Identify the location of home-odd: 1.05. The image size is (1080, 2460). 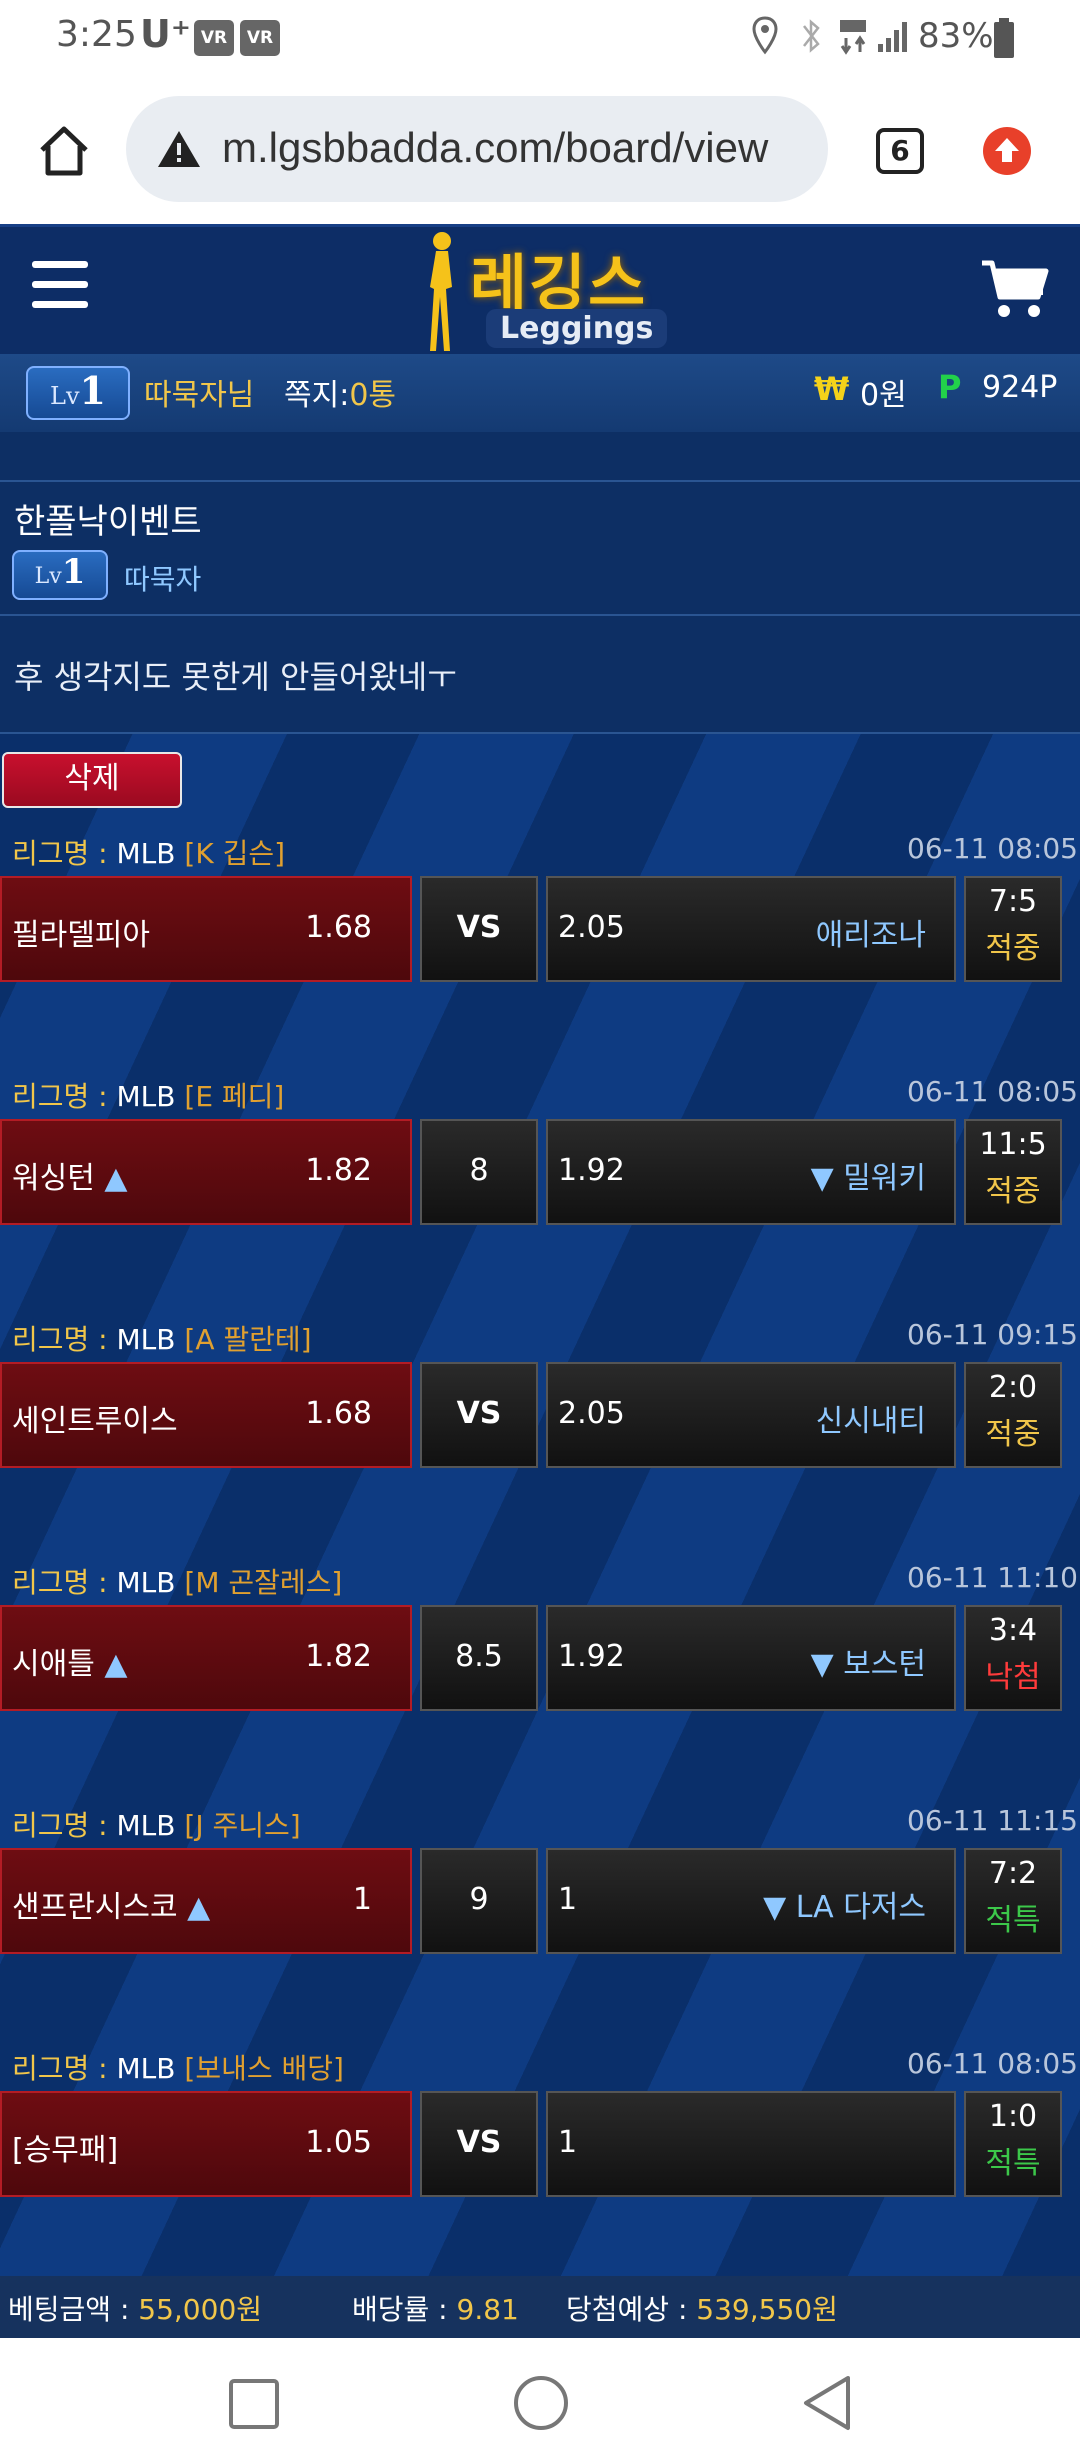
(338, 2142).